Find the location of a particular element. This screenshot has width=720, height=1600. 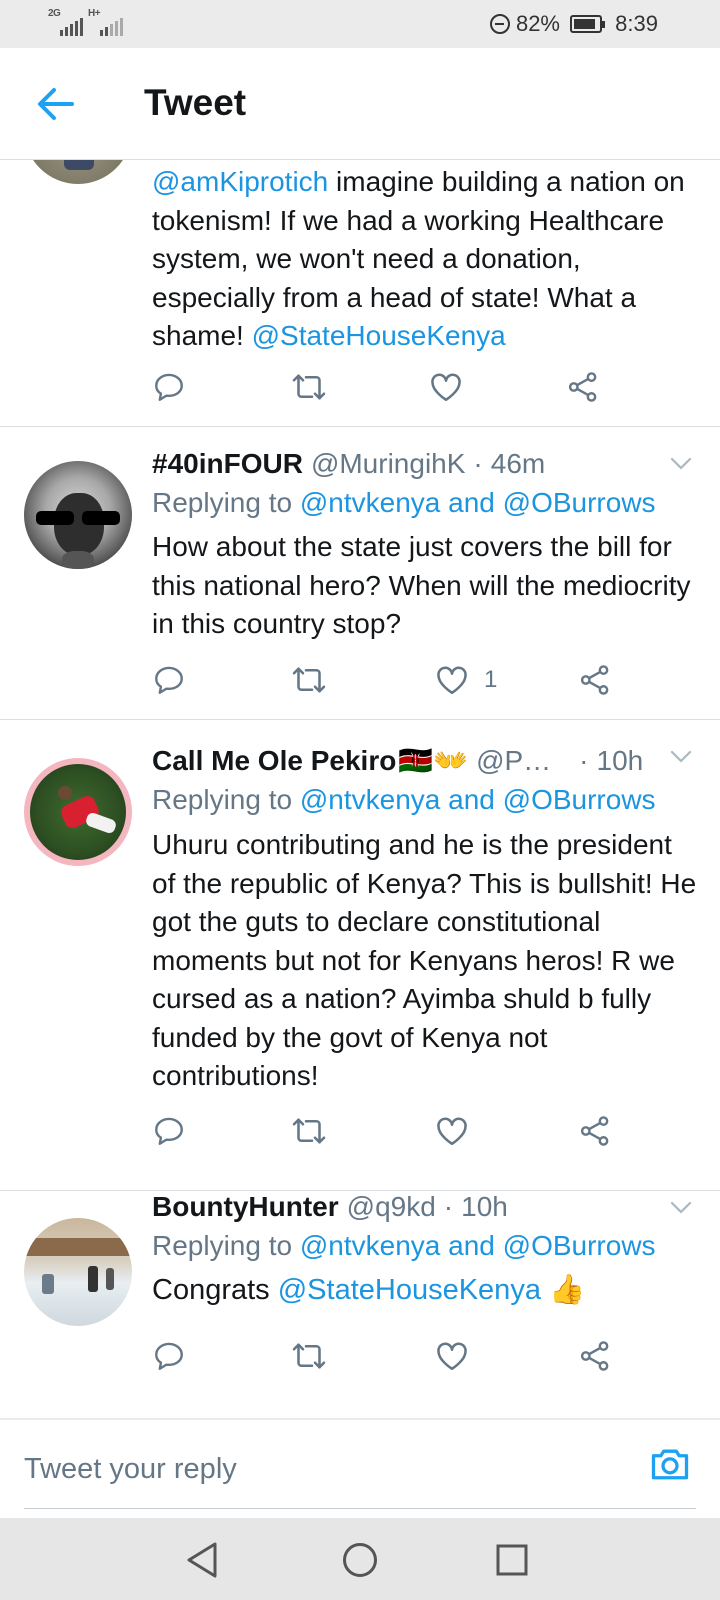

username: @MuringihK is located at coordinates (388, 464).